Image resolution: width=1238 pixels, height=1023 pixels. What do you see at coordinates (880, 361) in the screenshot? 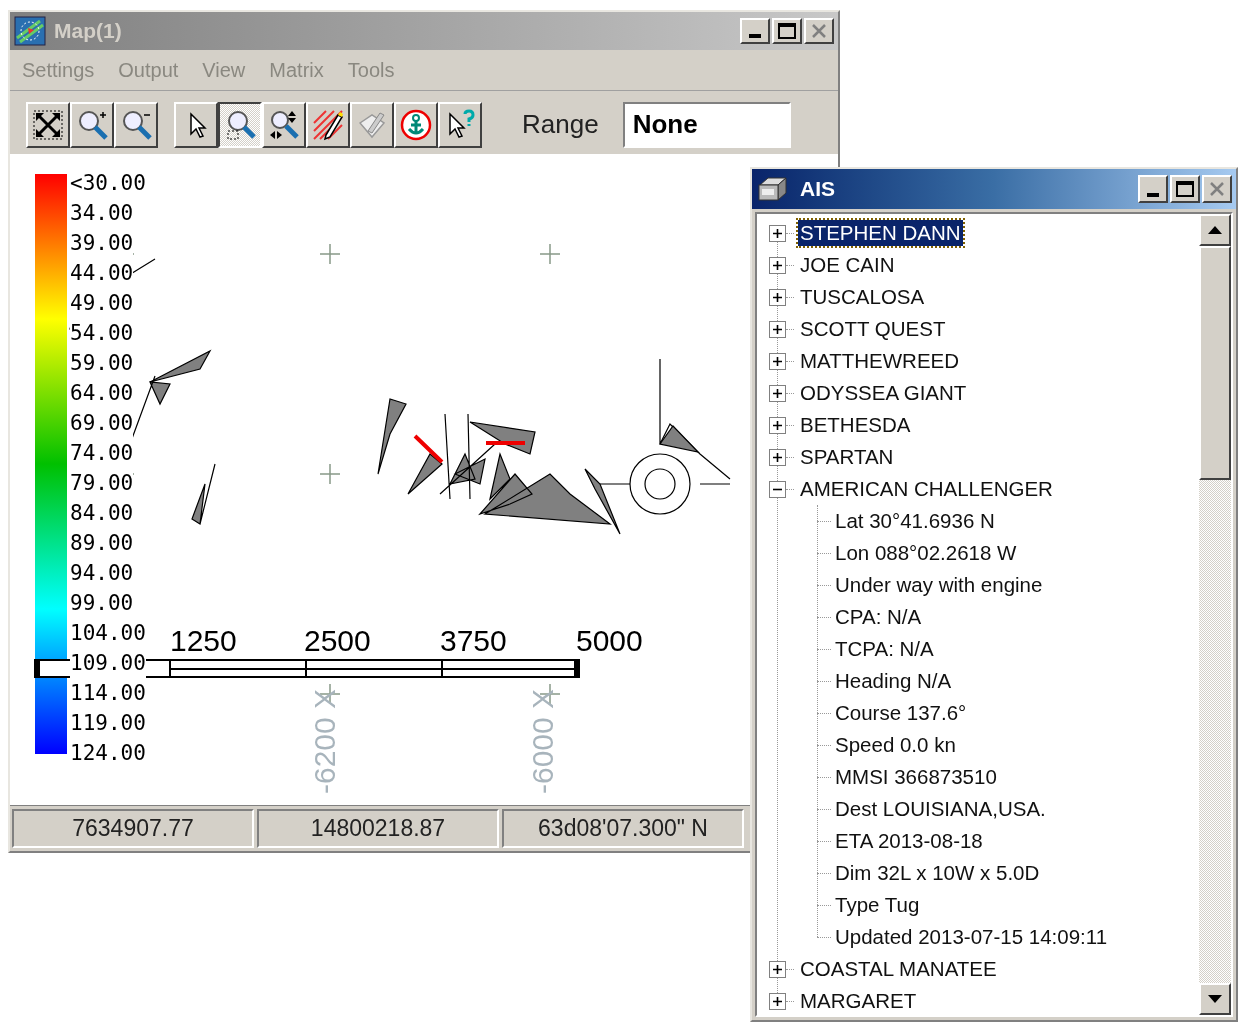
I see `vessel-name: MATTHEWREED` at bounding box center [880, 361].